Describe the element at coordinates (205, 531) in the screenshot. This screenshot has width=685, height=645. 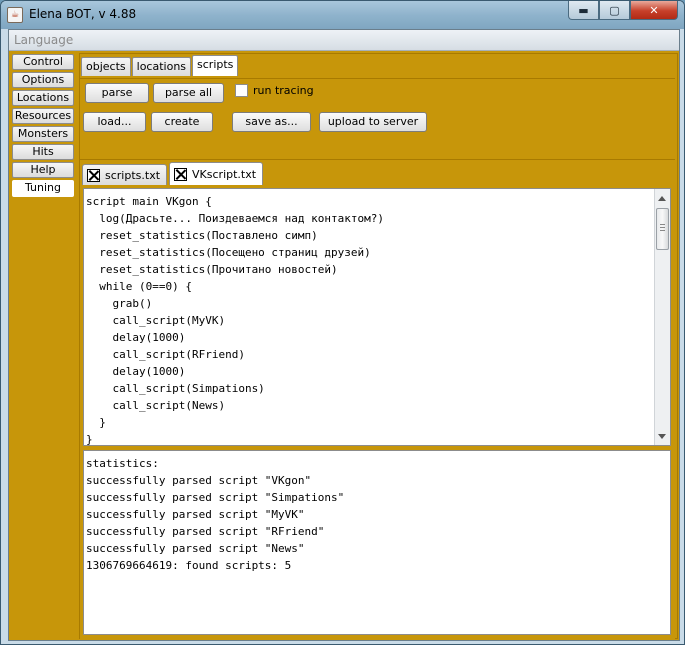
I see `log-line: successfully parsed script "RFriend"` at that location.